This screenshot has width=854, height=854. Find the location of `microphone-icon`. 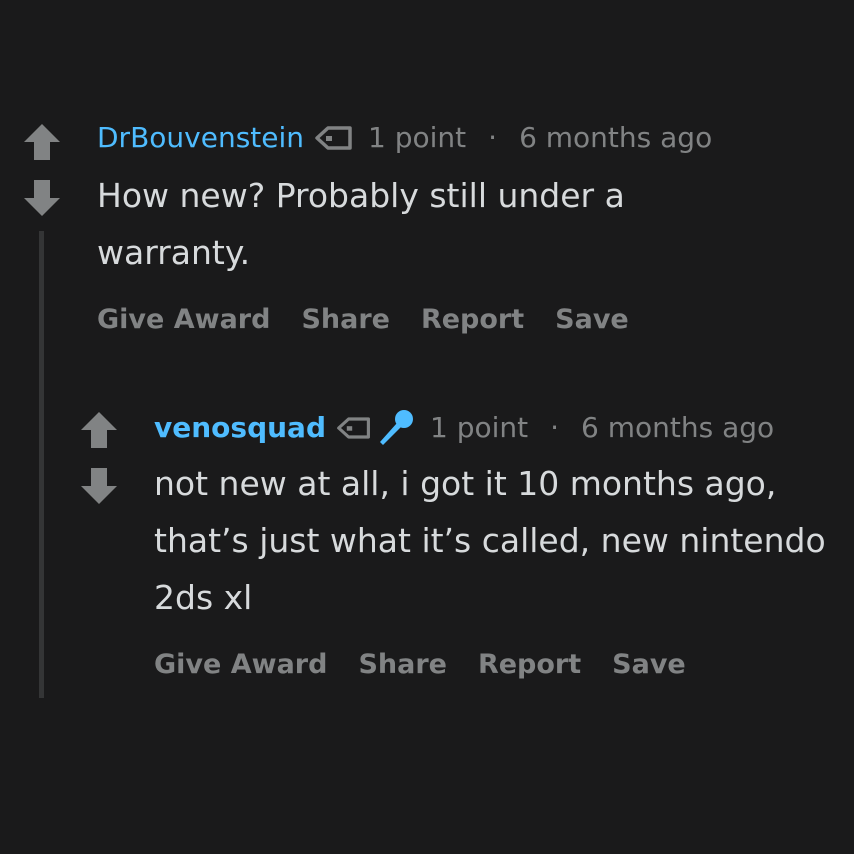

microphone-icon is located at coordinates (396, 428).